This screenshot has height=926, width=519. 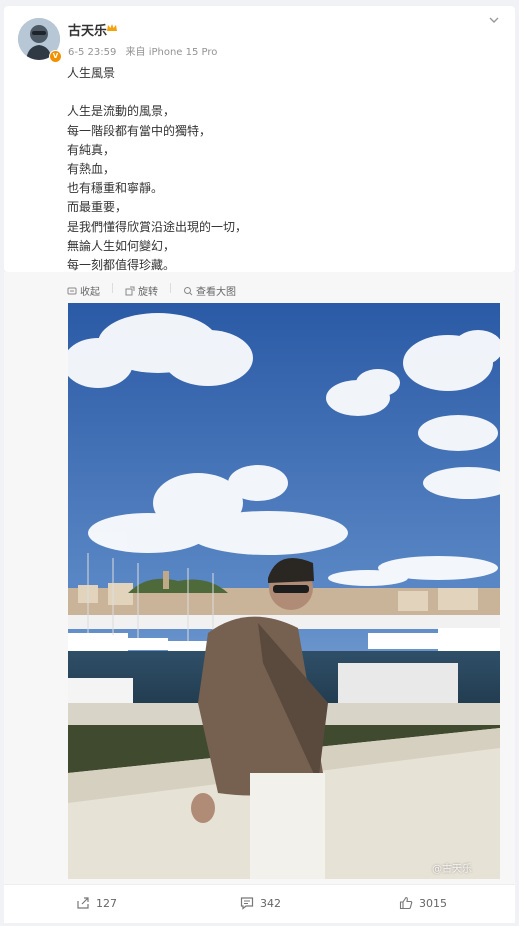 I want to click on post-line: 人生風景, so click(x=91, y=73).